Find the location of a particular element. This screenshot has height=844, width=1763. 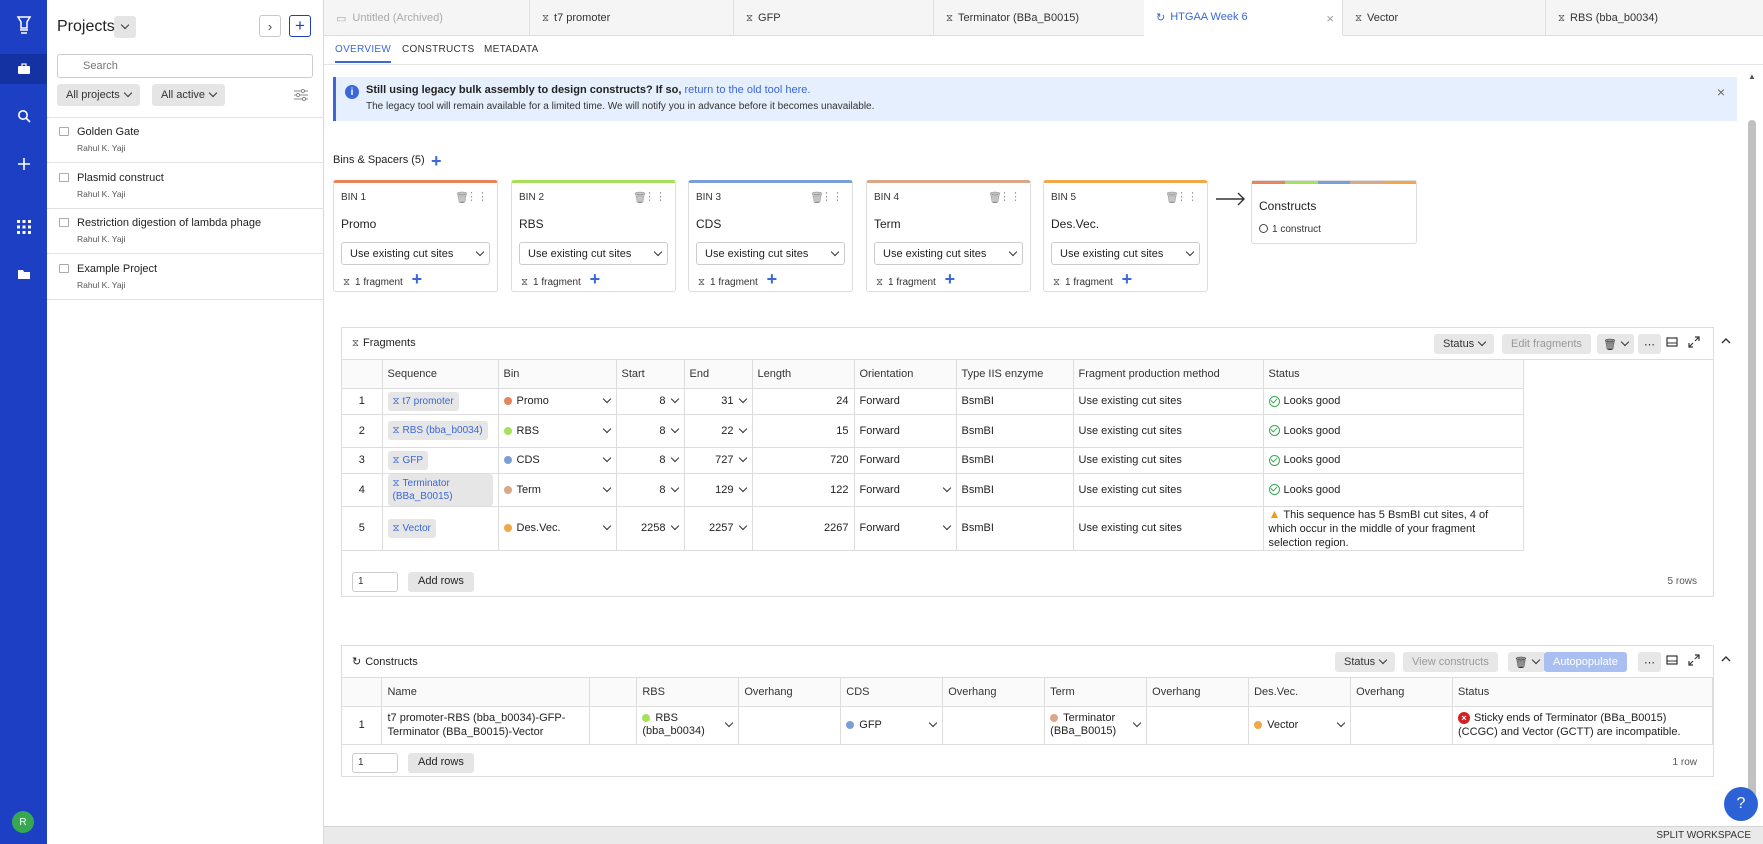

vertical-scrollbar is located at coordinates (1752, 465).